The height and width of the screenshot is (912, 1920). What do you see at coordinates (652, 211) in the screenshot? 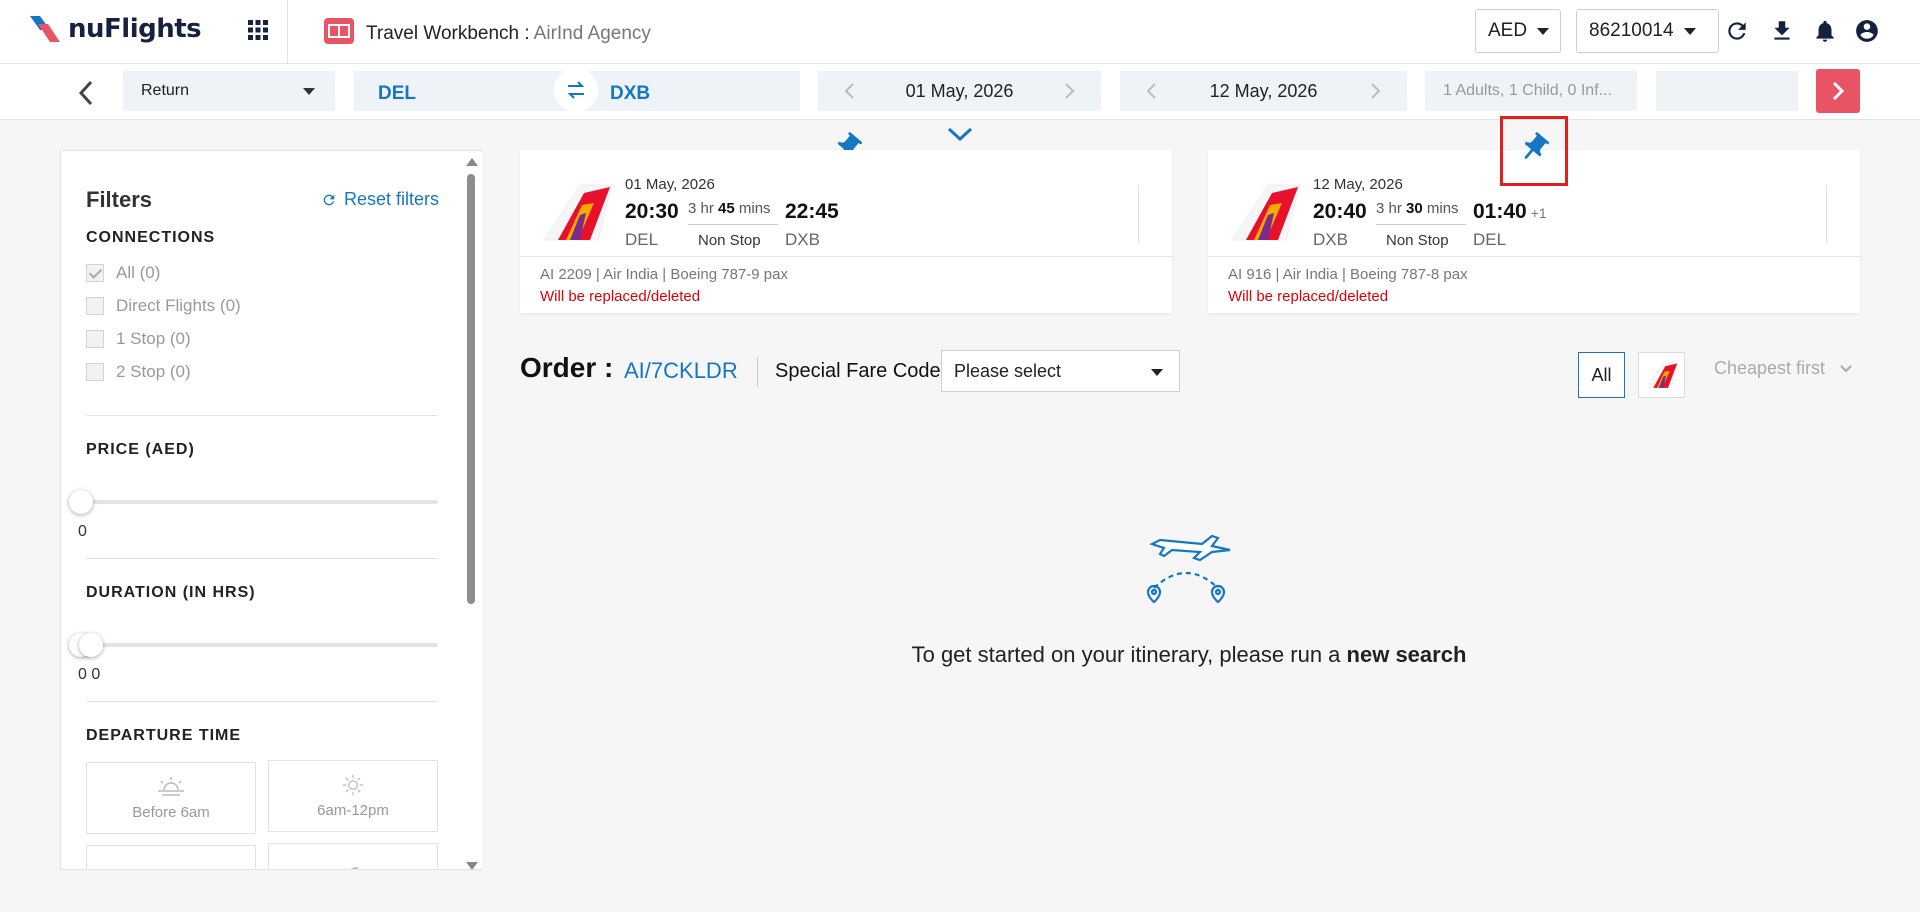
I see `departure-time: 20:30` at bounding box center [652, 211].